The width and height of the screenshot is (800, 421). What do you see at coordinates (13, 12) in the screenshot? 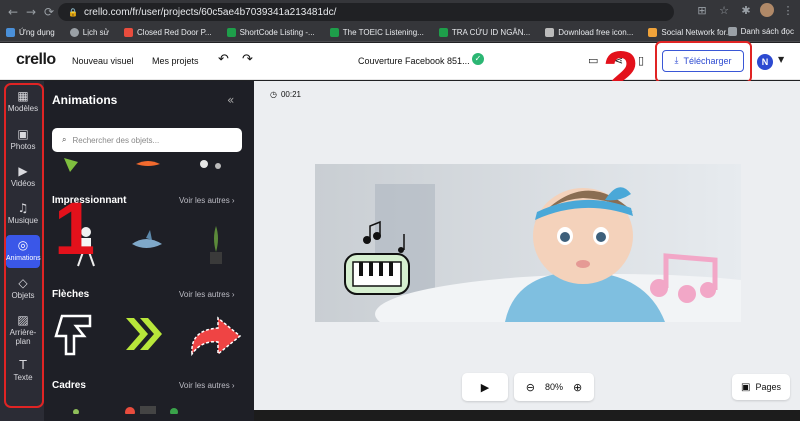
I see `back-icon: ←` at bounding box center [13, 12].